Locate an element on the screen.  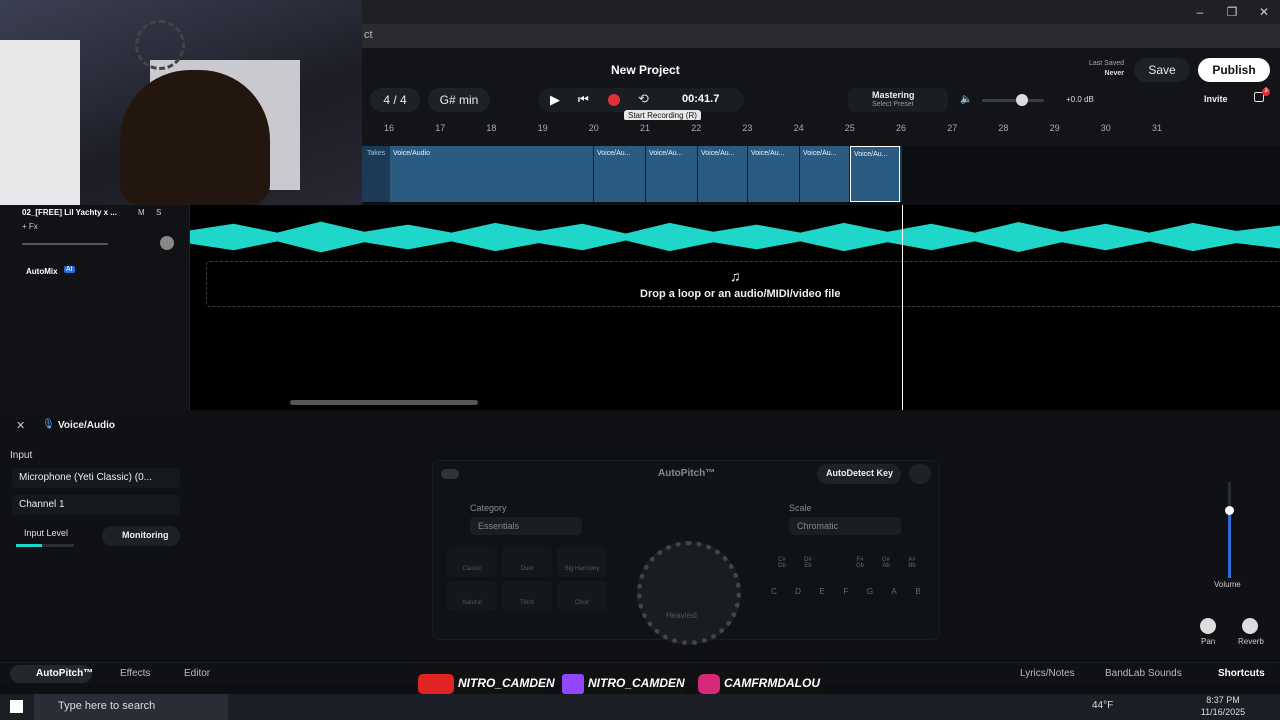
key-A: A is located at coordinates (894, 594).